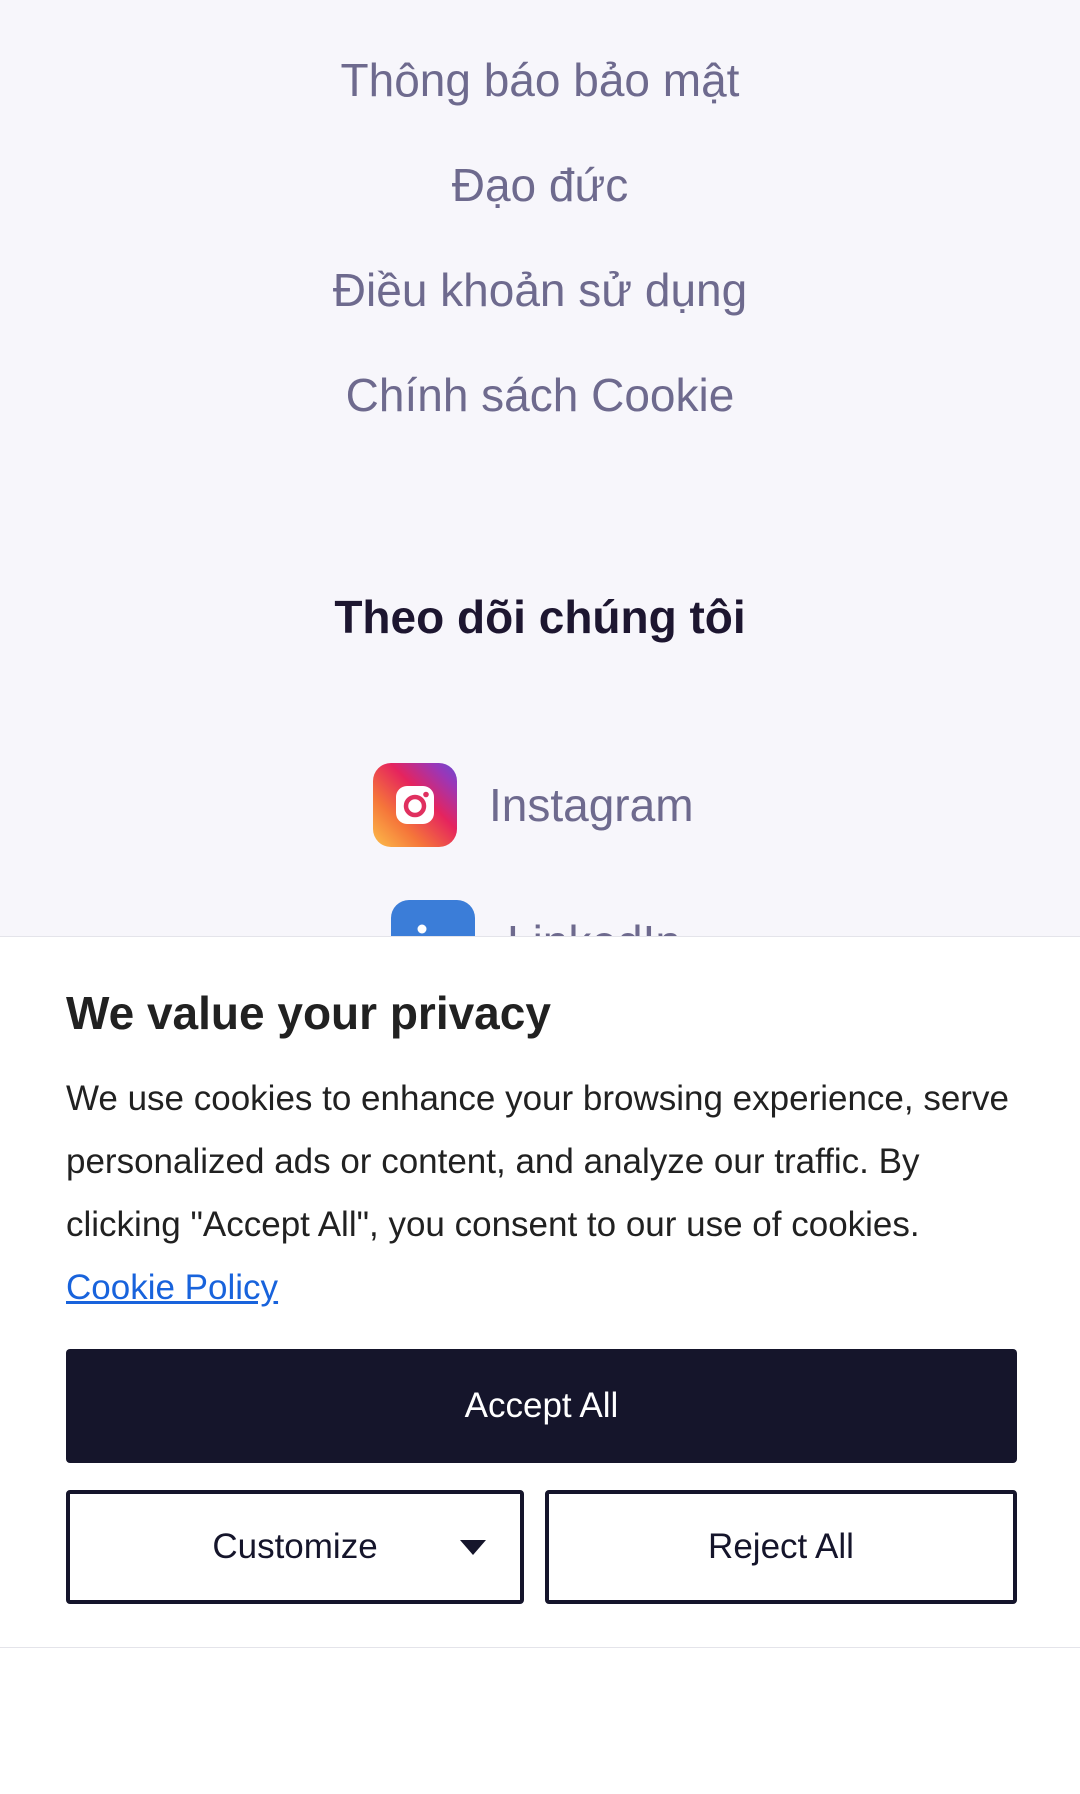  What do you see at coordinates (172, 1287) in the screenshot?
I see `cookie-policy-link: Cookie Policy` at bounding box center [172, 1287].